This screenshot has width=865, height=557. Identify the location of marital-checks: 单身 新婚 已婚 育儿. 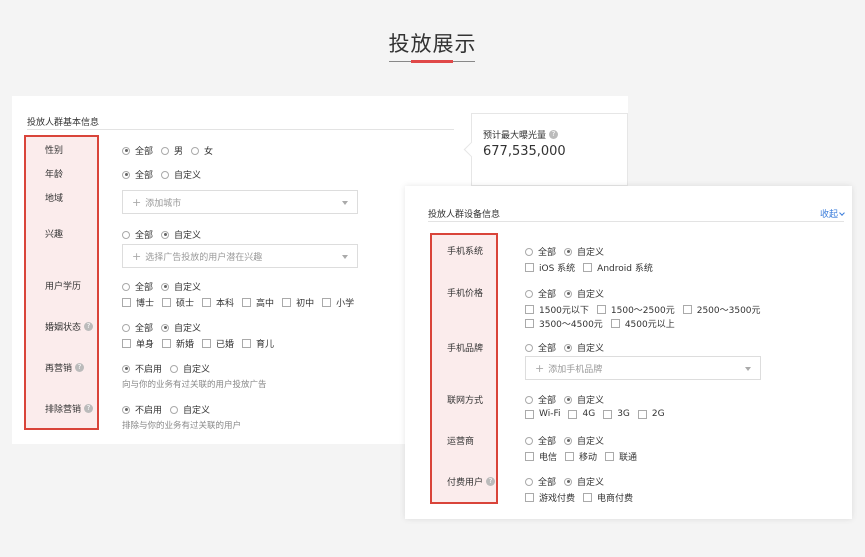
(202, 343).